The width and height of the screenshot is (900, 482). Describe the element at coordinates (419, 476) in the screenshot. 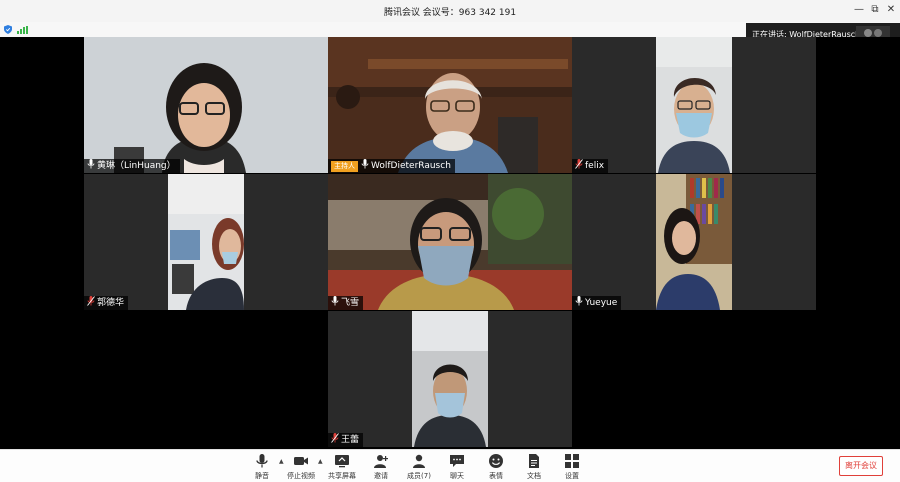

I see `members-label: 成员(7)` at that location.